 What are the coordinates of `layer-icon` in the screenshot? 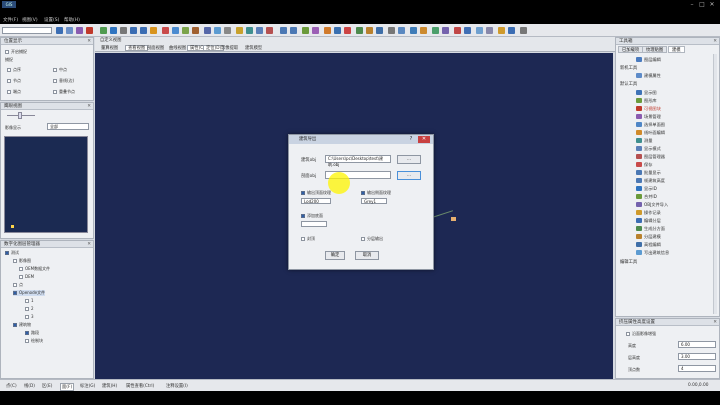 It's located at (79, 30).